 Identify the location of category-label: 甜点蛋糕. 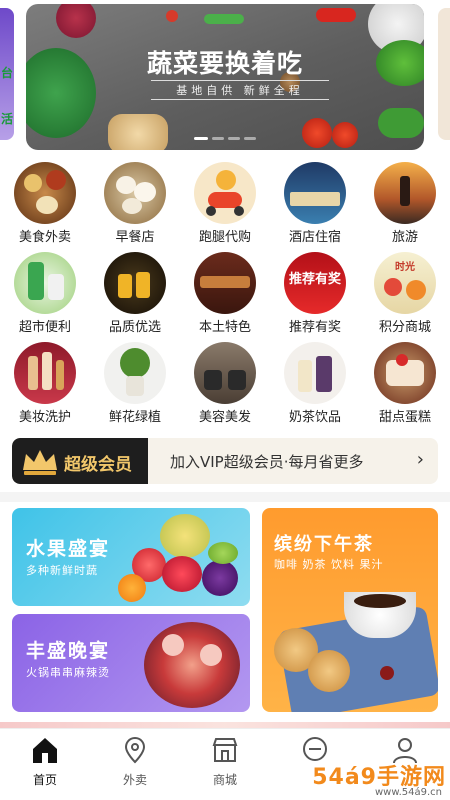
(404, 417).